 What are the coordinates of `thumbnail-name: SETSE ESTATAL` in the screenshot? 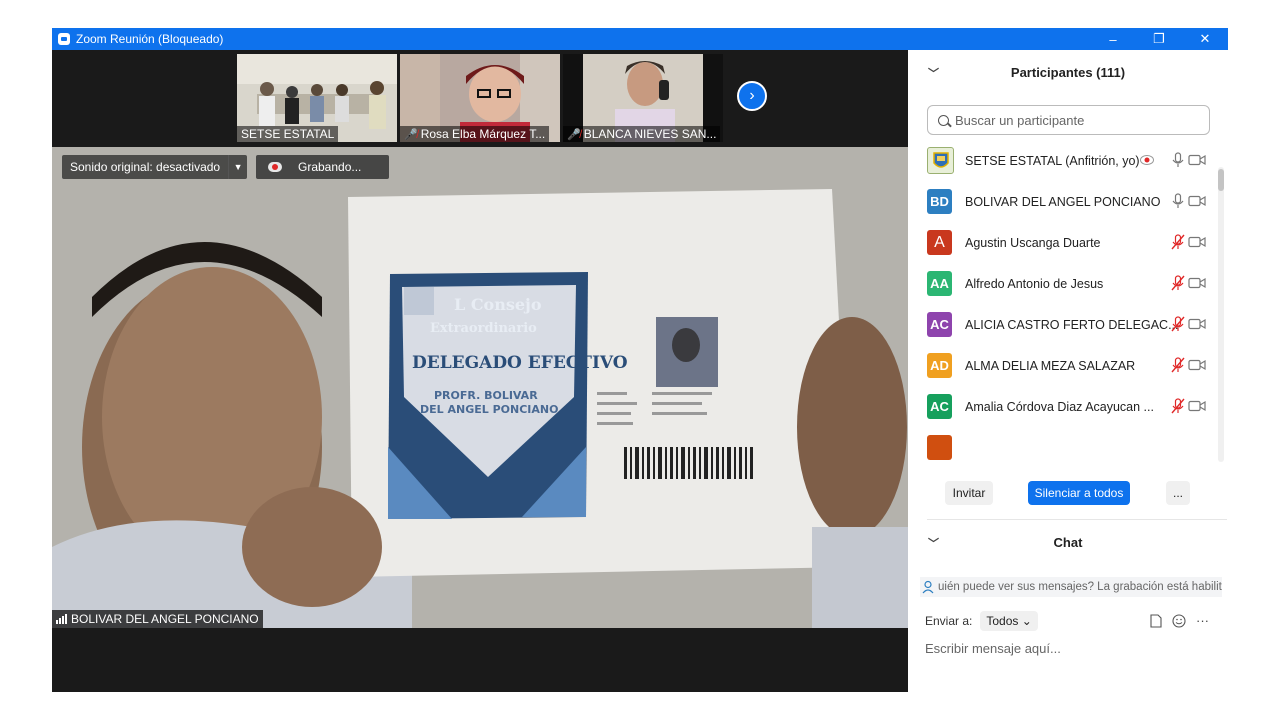 It's located at (288, 134).